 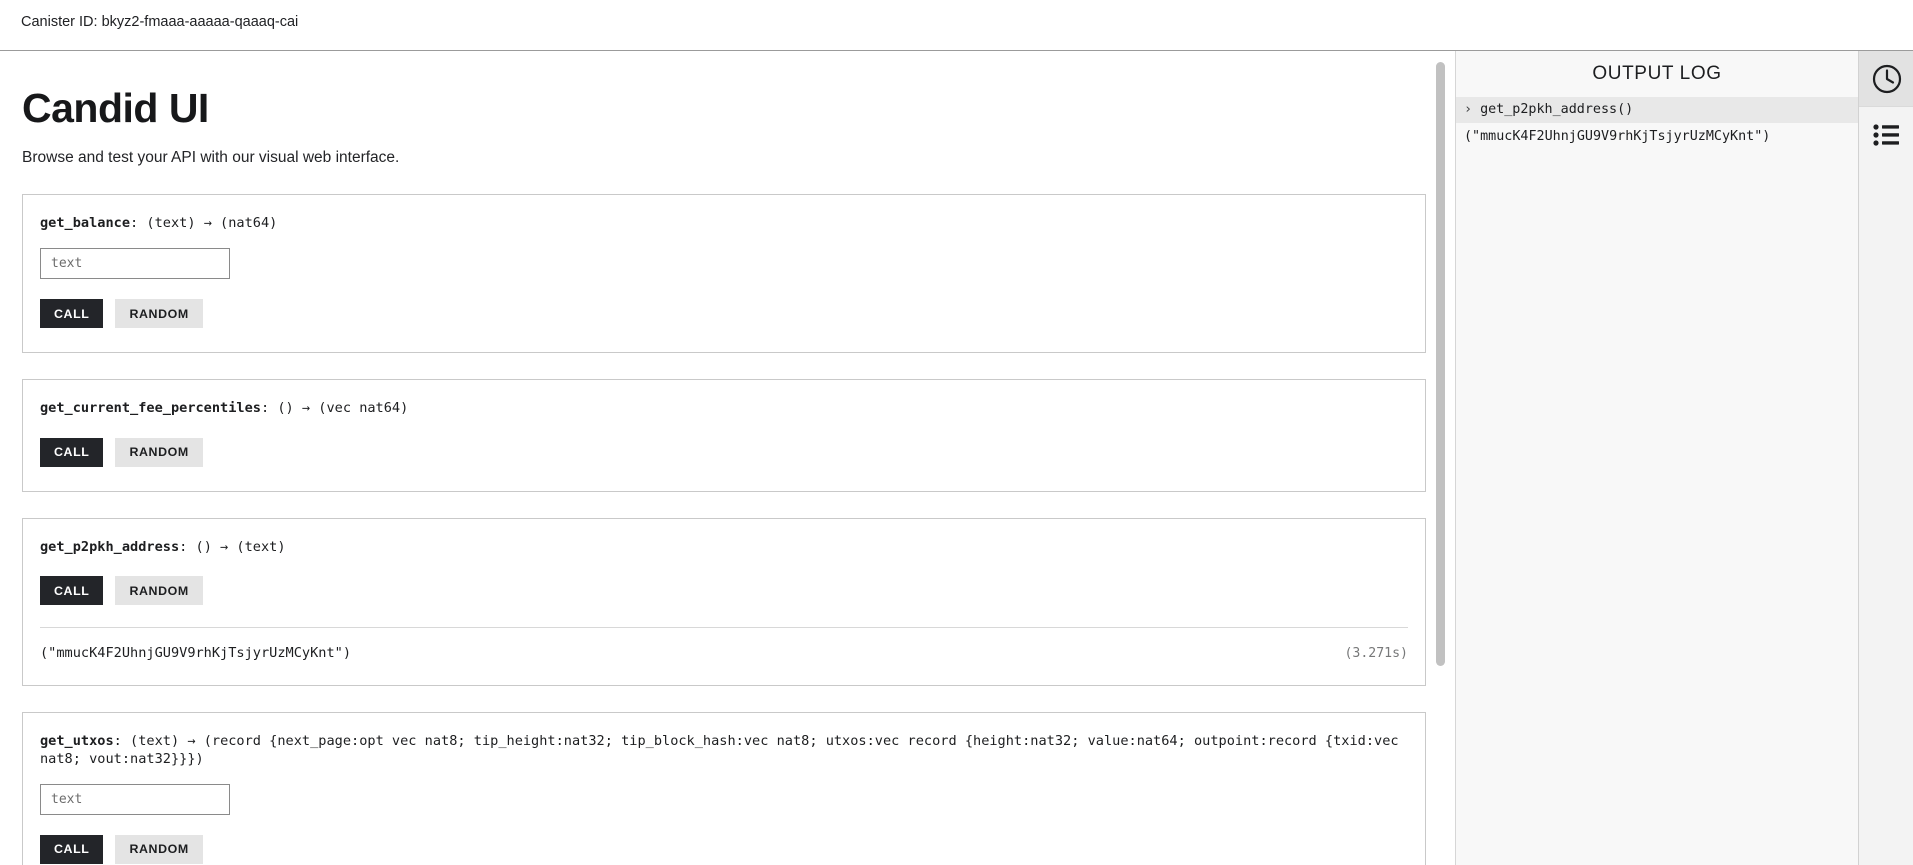 I want to click on clock-icon, so click(x=1887, y=79).